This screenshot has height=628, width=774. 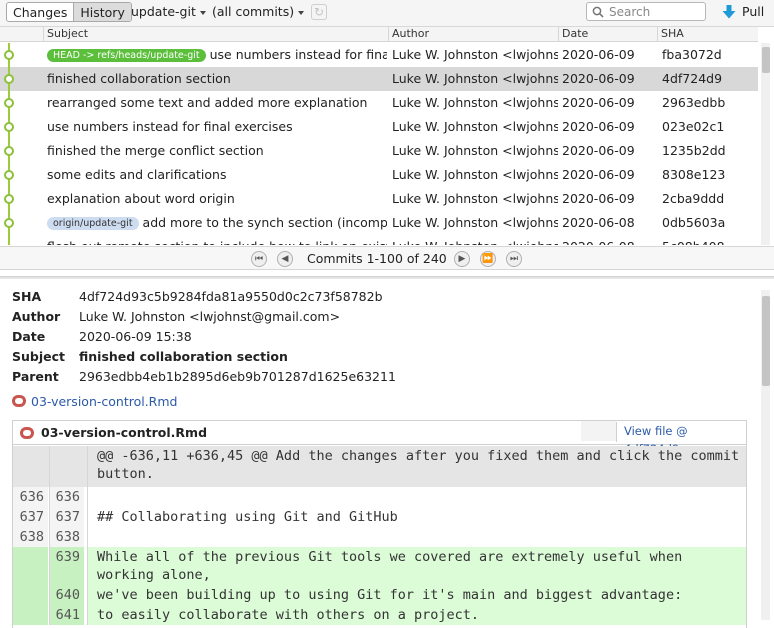 I want to click on date-value: 2020-06-09 15:38, so click(x=135, y=336).